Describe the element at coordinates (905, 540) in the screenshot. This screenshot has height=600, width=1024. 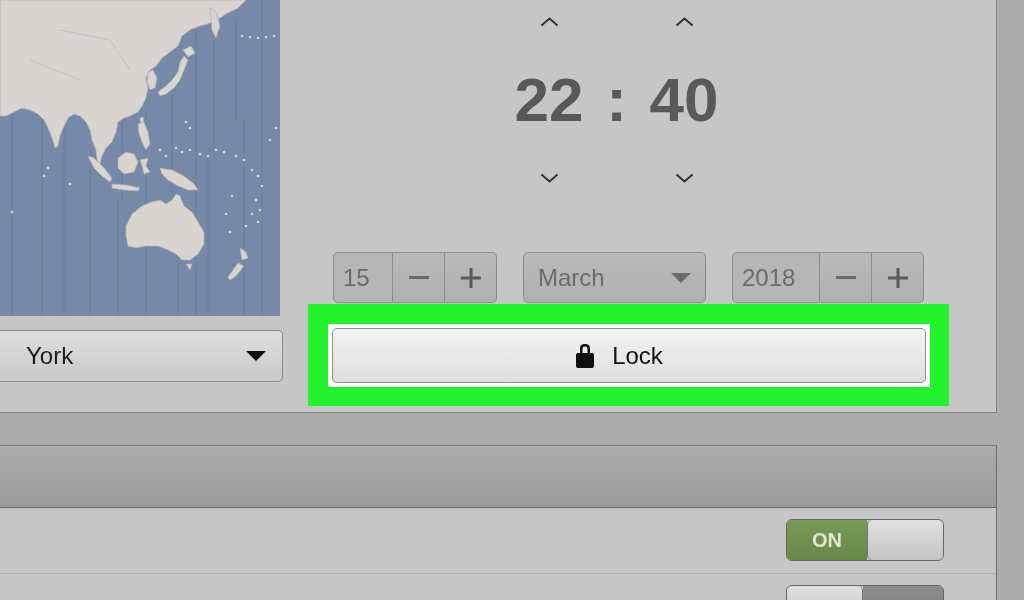
I see `switch-knob` at that location.